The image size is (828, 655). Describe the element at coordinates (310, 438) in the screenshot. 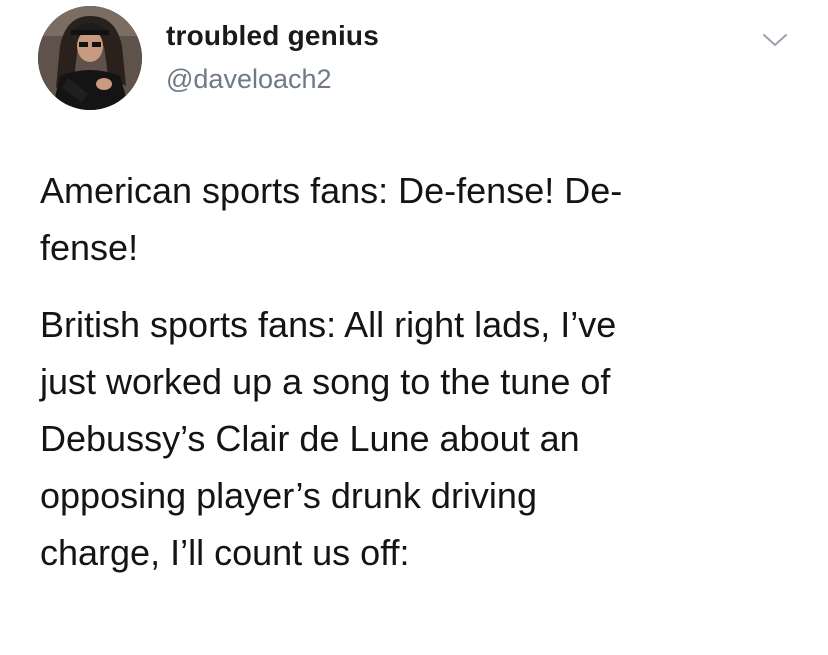

I see `tweet-line: Debussy’s Clair de Lune about an` at that location.